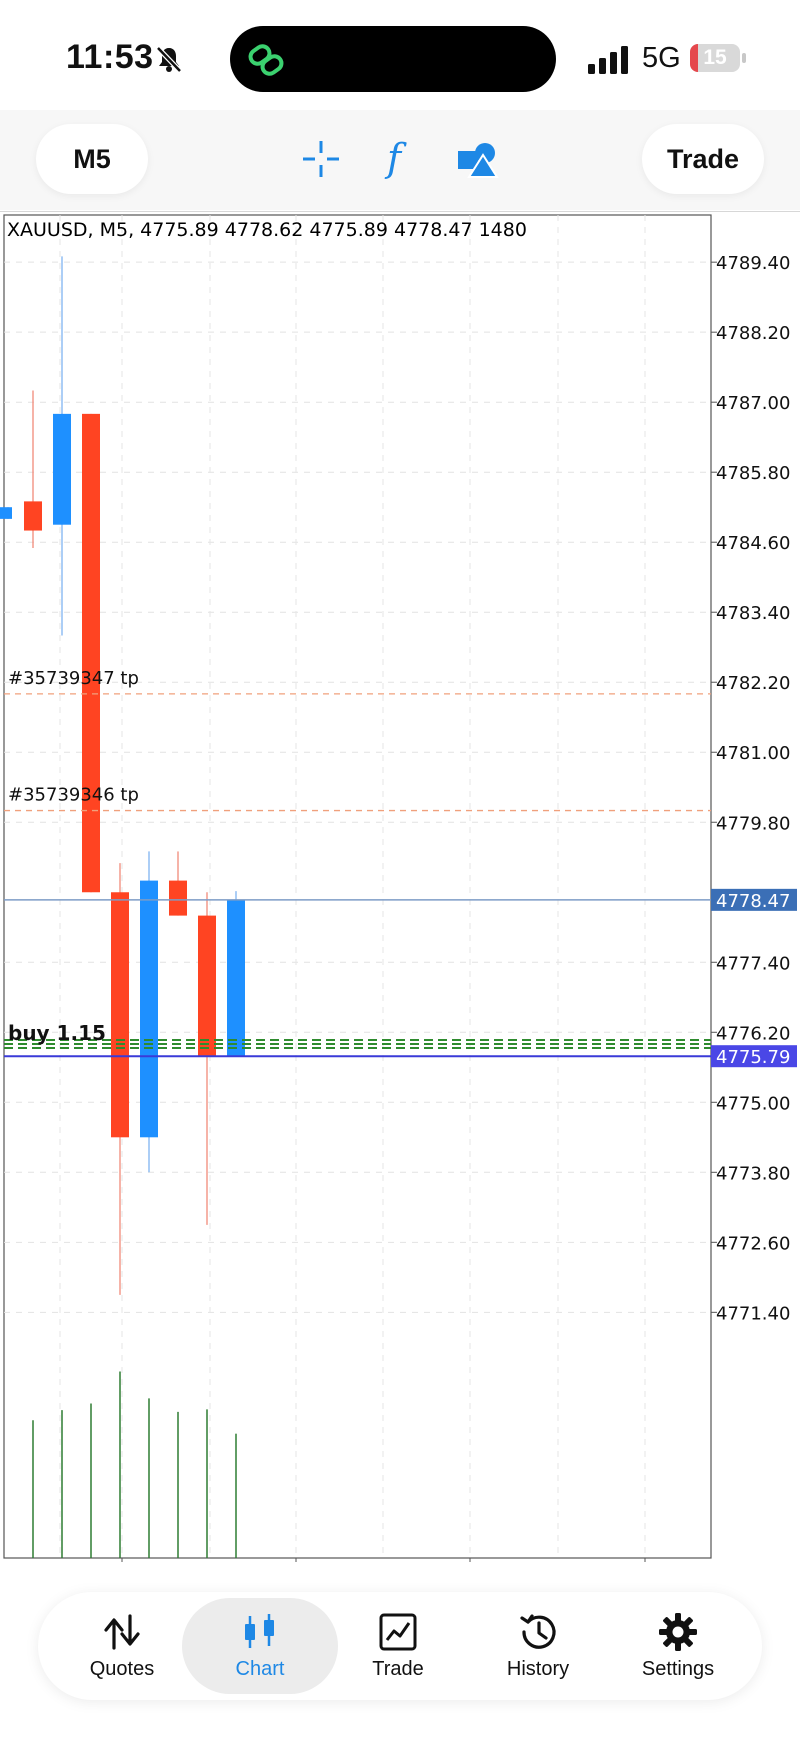 This screenshot has height=1739, width=800. I want to click on nav-label-chart: Chart, so click(260, 1669).